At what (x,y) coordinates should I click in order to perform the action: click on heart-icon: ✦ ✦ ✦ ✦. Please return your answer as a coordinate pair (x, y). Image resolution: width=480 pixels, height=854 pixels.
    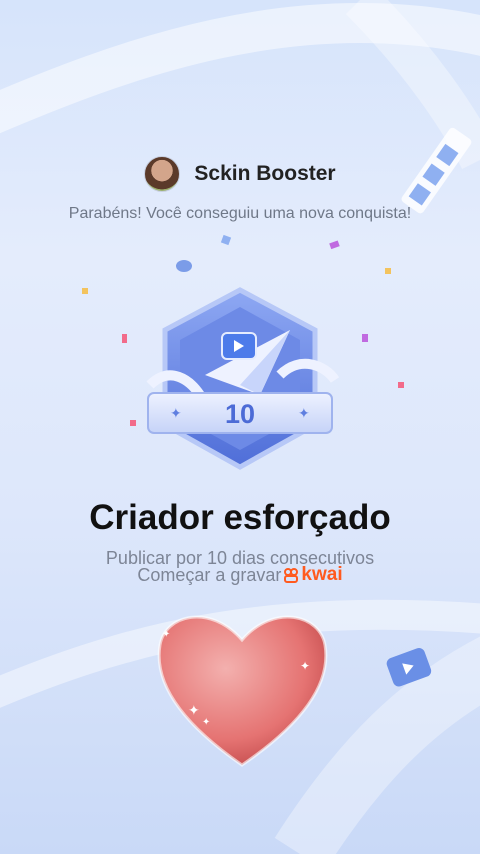
    Looking at the image, I should click on (242, 687).